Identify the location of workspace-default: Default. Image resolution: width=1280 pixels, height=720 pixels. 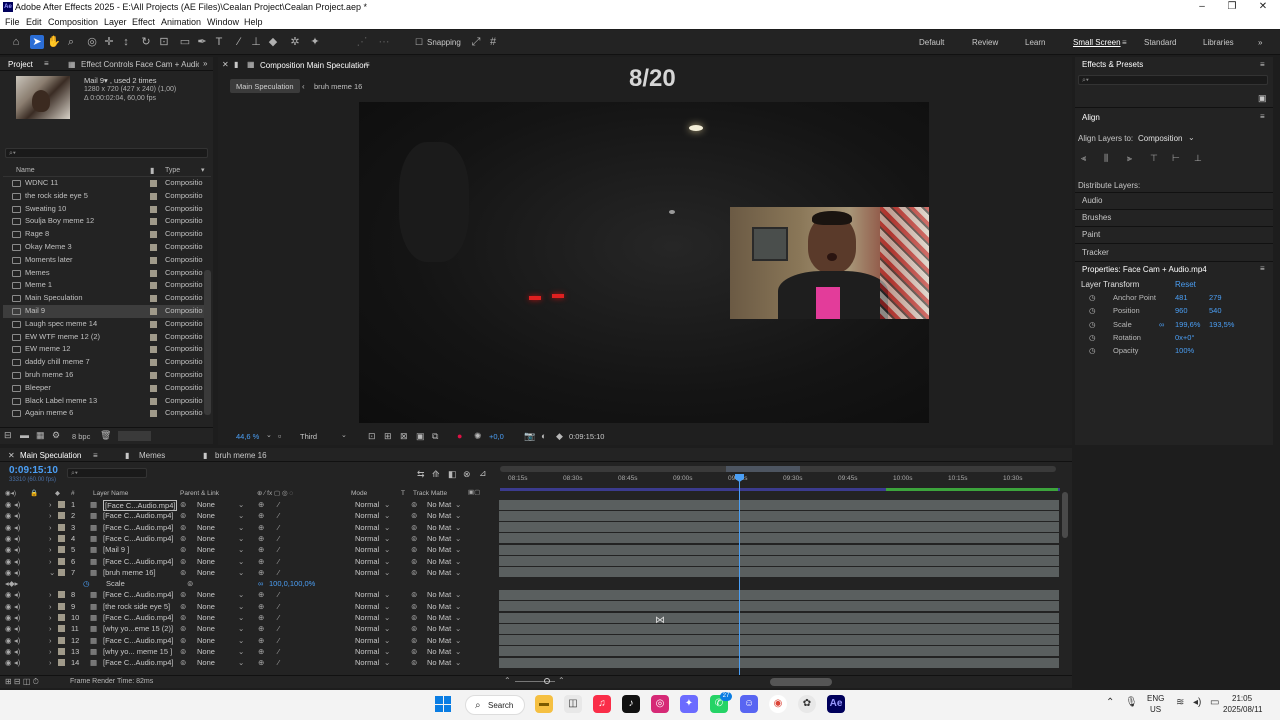
(931, 42).